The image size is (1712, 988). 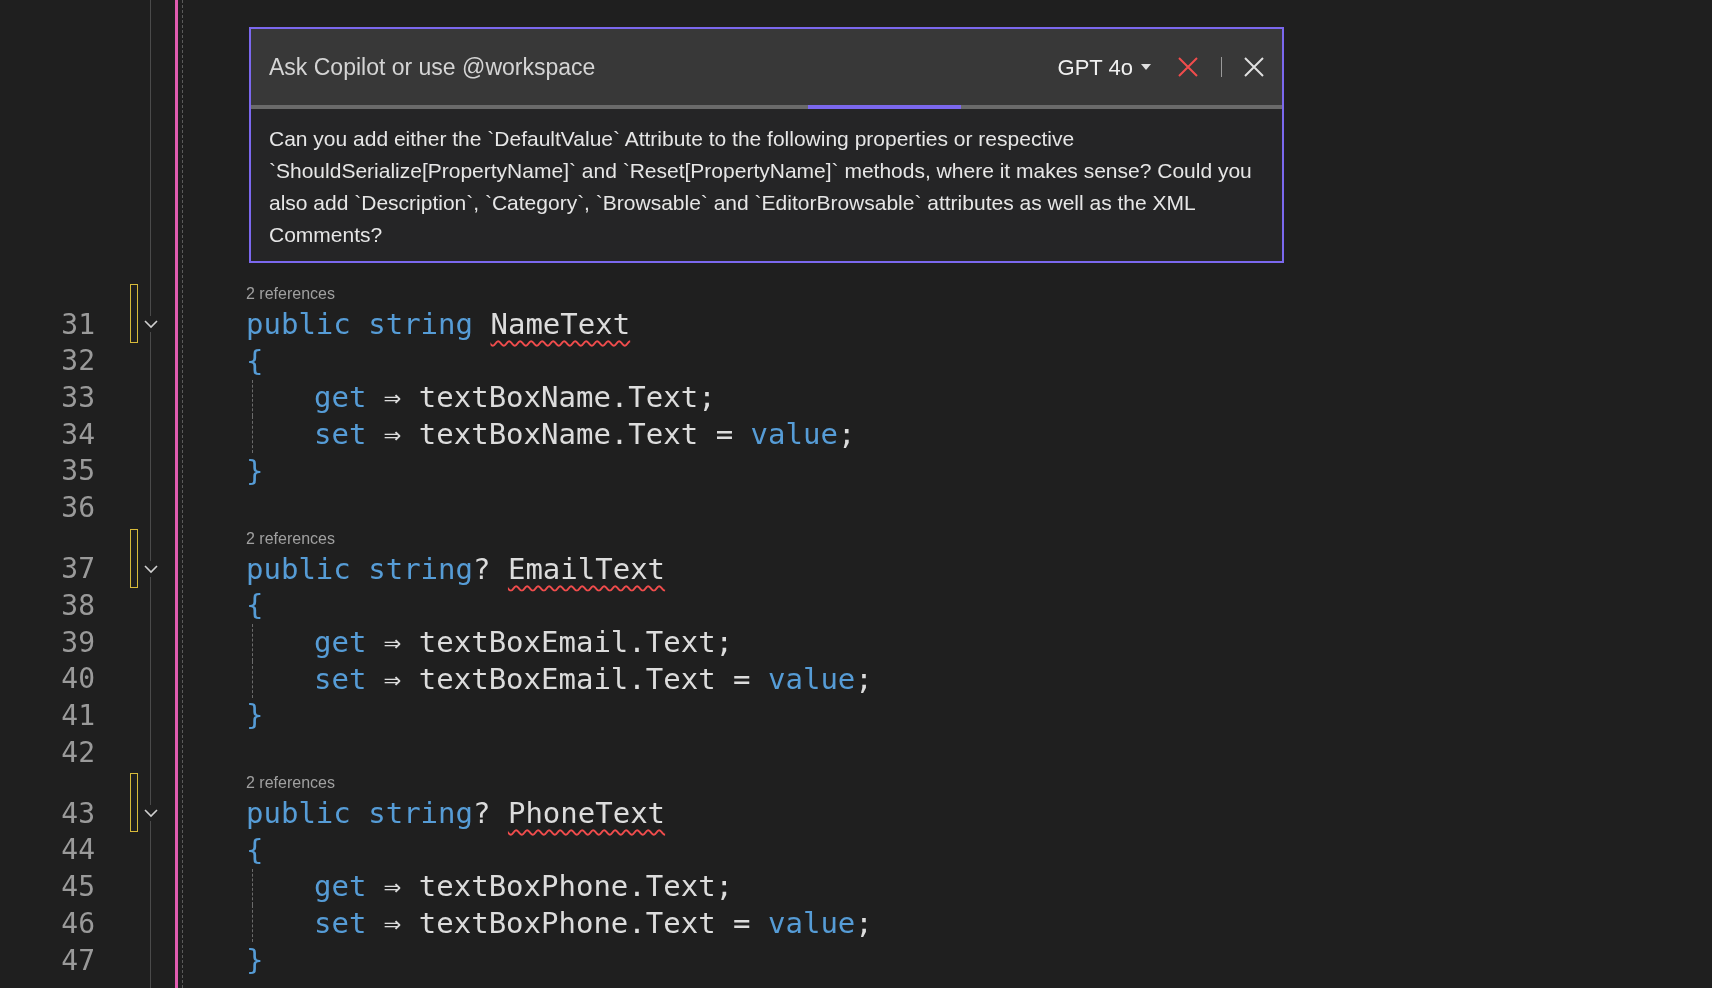 I want to click on code-line: set ⇒ textBoxEmail.Text = value;, so click(x=593, y=679).